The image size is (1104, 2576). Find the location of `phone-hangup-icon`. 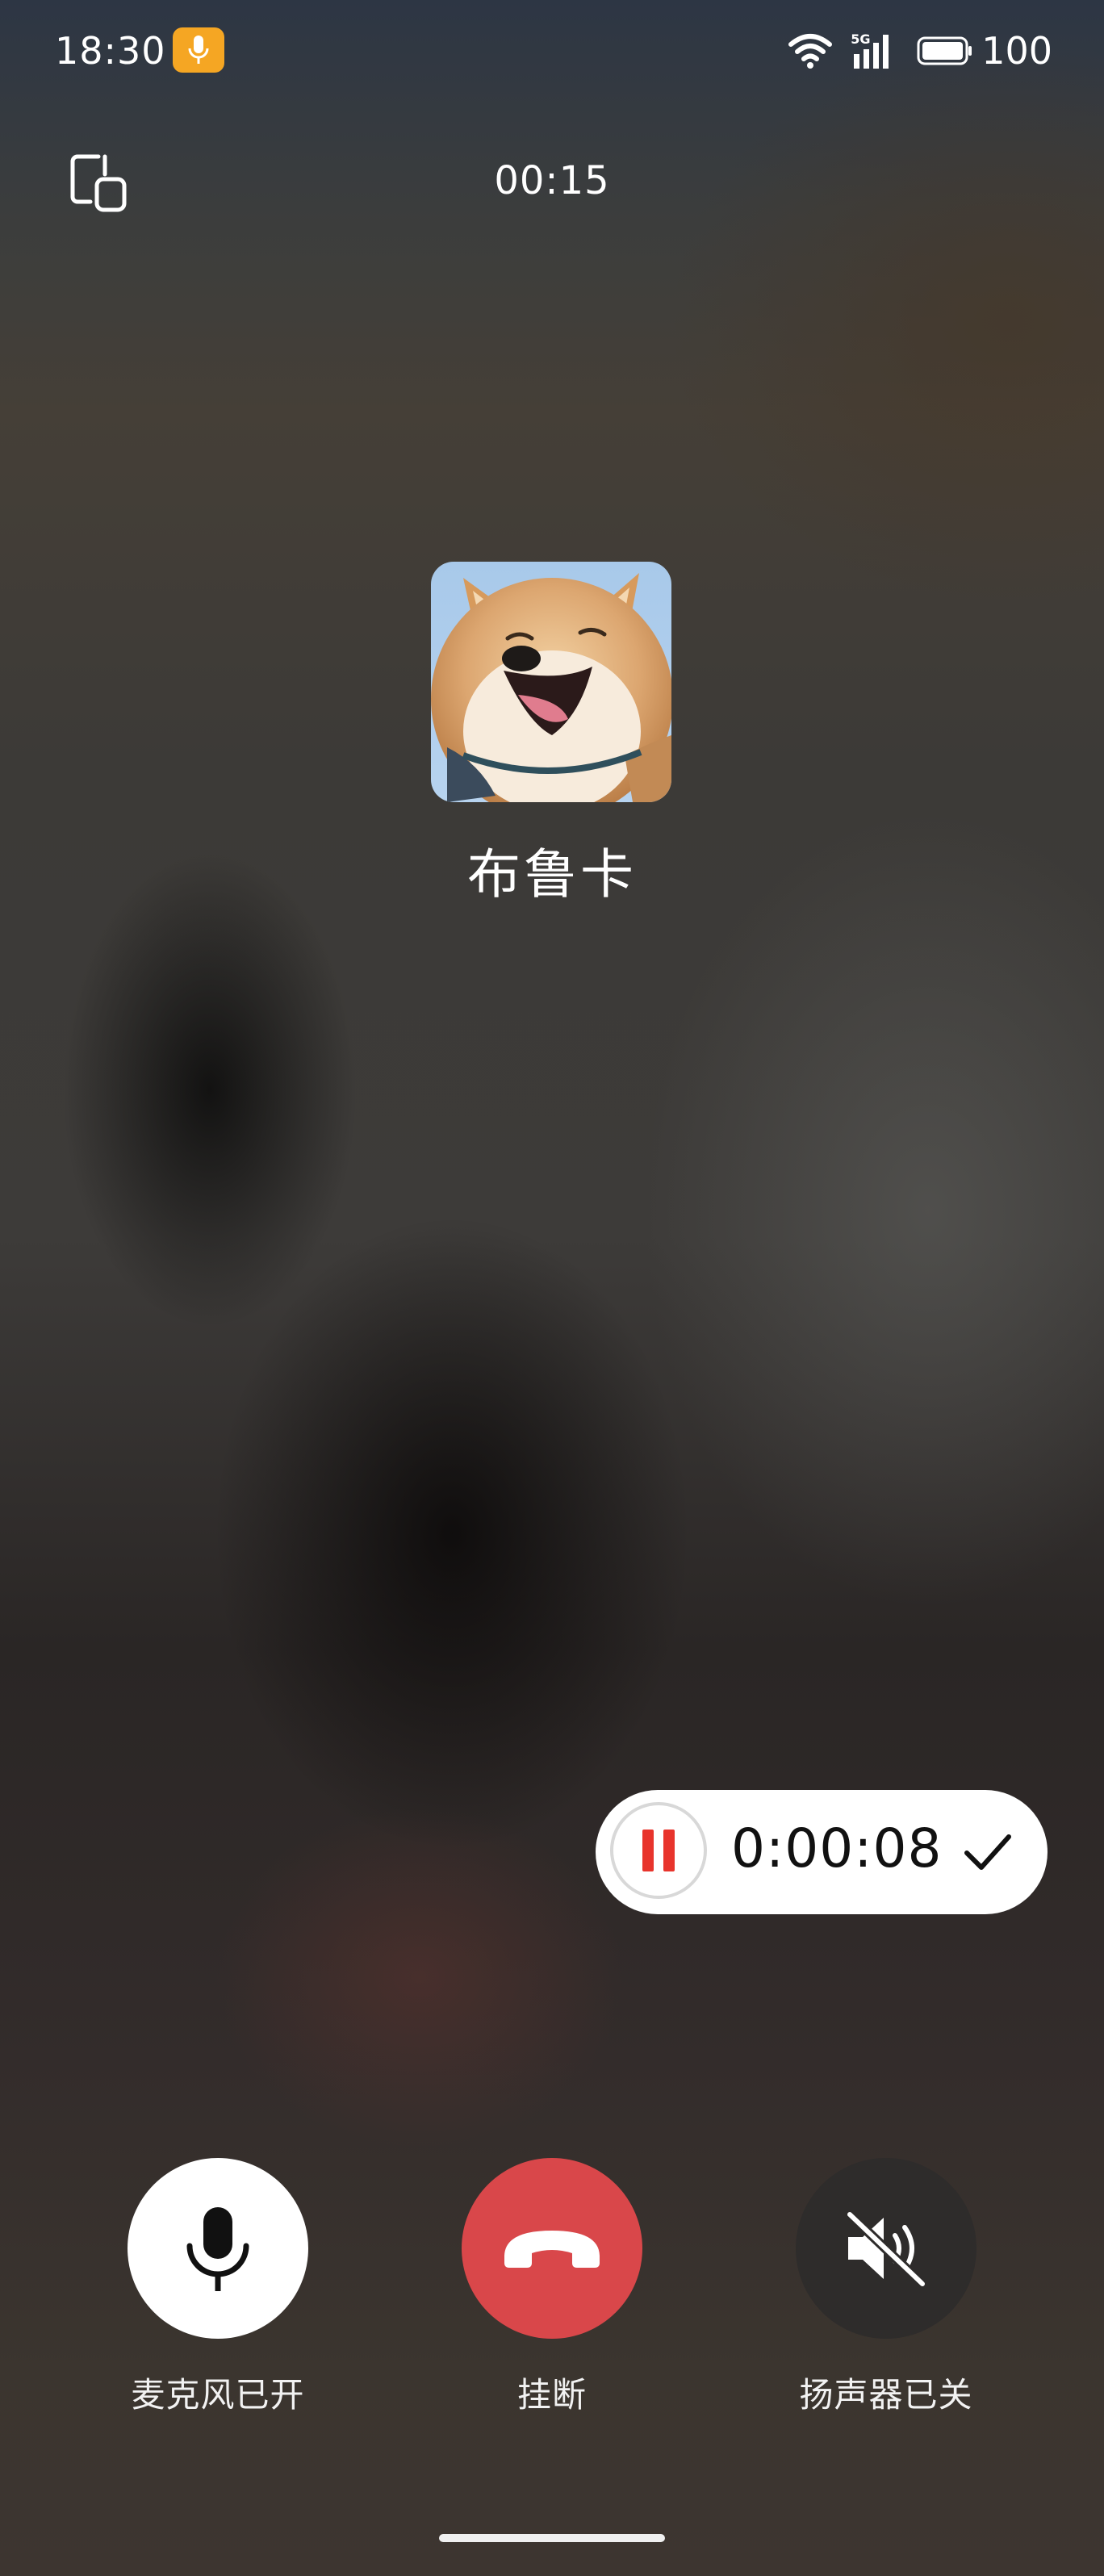

phone-hangup-icon is located at coordinates (552, 2249).